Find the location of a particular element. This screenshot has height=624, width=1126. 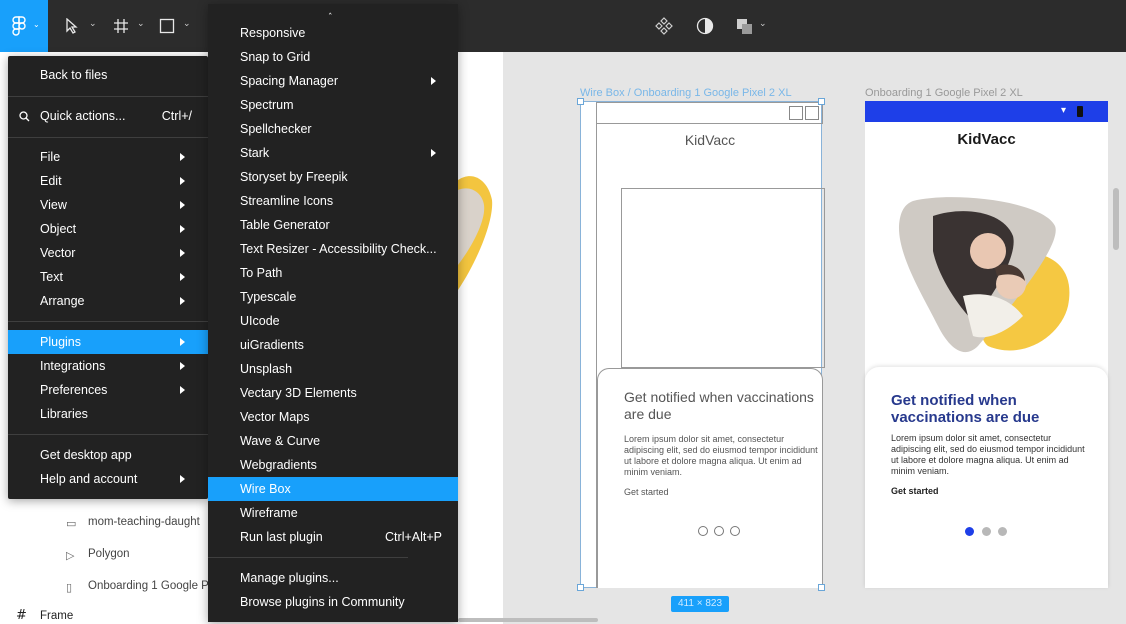

menu-item-integrations: Integrations is located at coordinates (108, 366).